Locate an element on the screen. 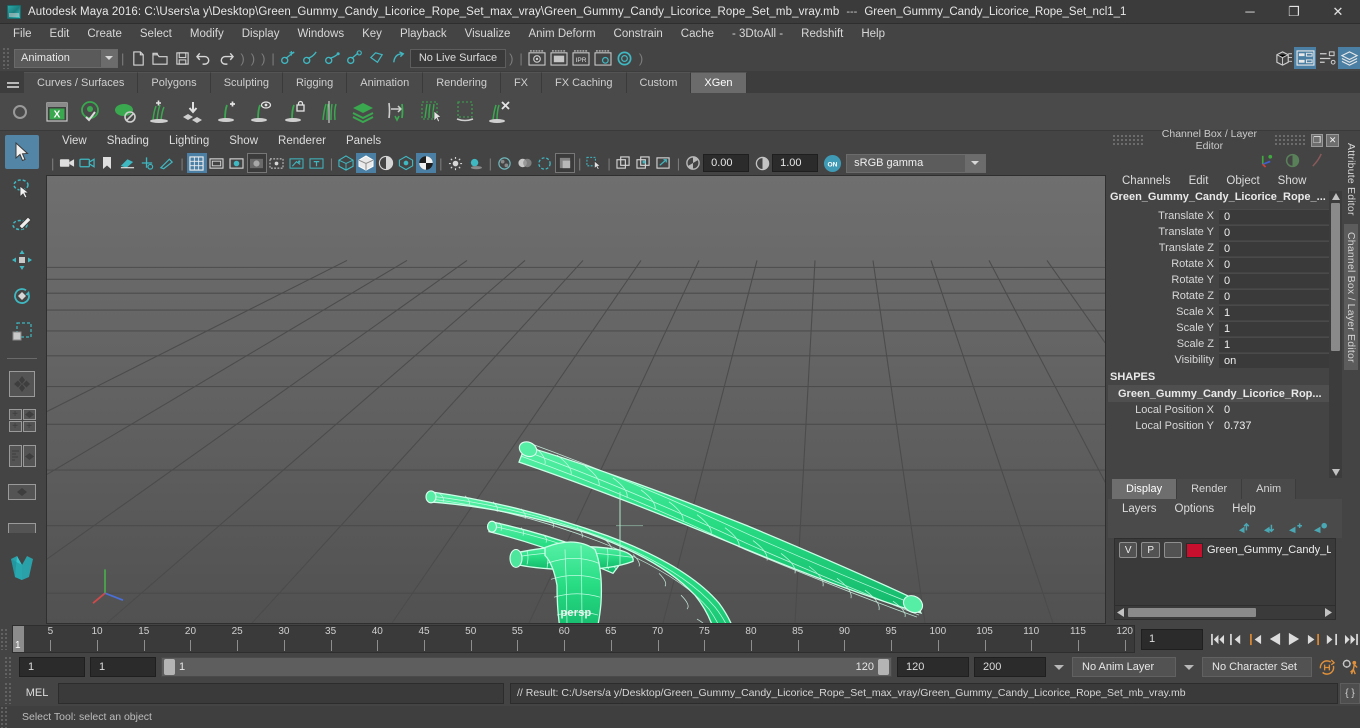 The width and height of the screenshot is (1360, 728). character-set-field: No Character Set is located at coordinates (1257, 667).